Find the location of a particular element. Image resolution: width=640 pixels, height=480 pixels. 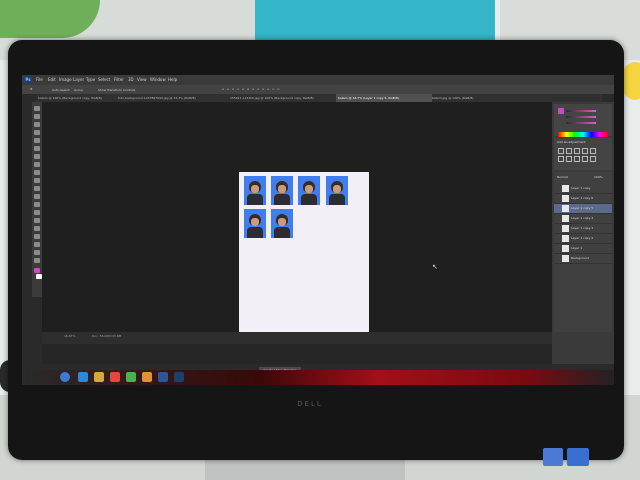

photoshop-taskbar-icon is located at coordinates (179, 377).